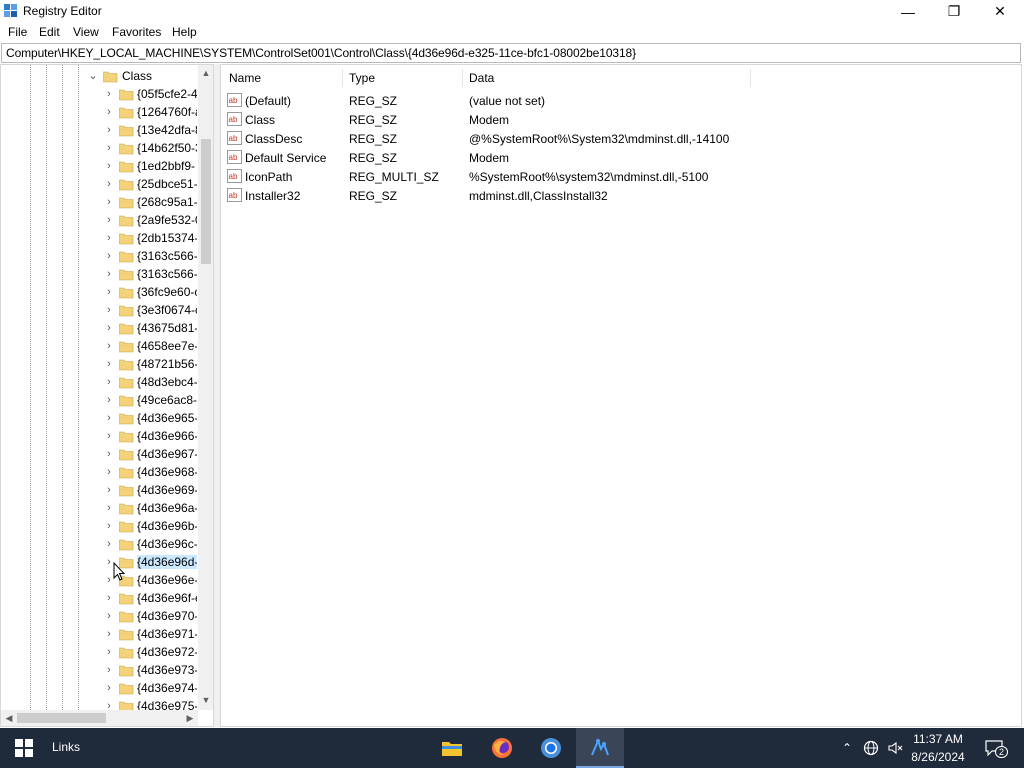 The image size is (1024, 768). I want to click on tree-item: › {4d36e971-, so click(100, 634).